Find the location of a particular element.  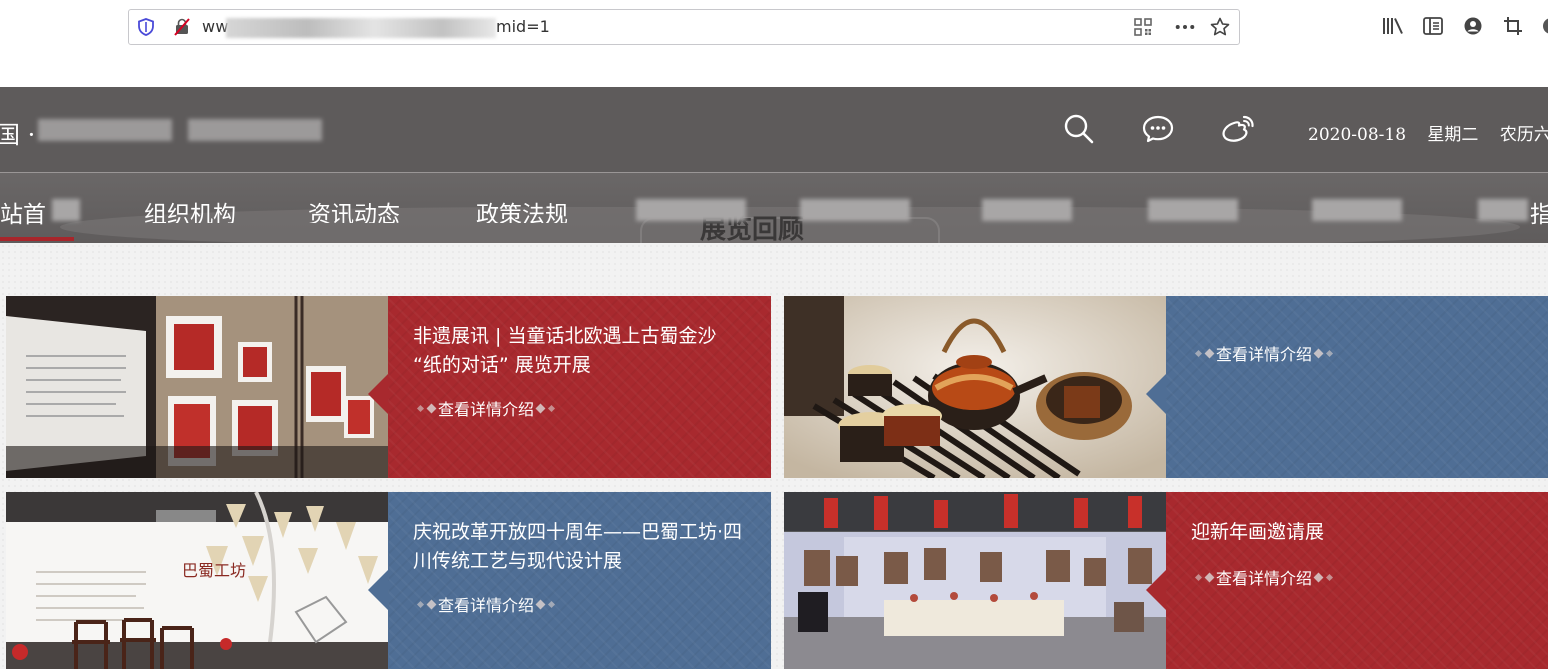

svg-text: 巴蜀工坊 is located at coordinates (214, 570).